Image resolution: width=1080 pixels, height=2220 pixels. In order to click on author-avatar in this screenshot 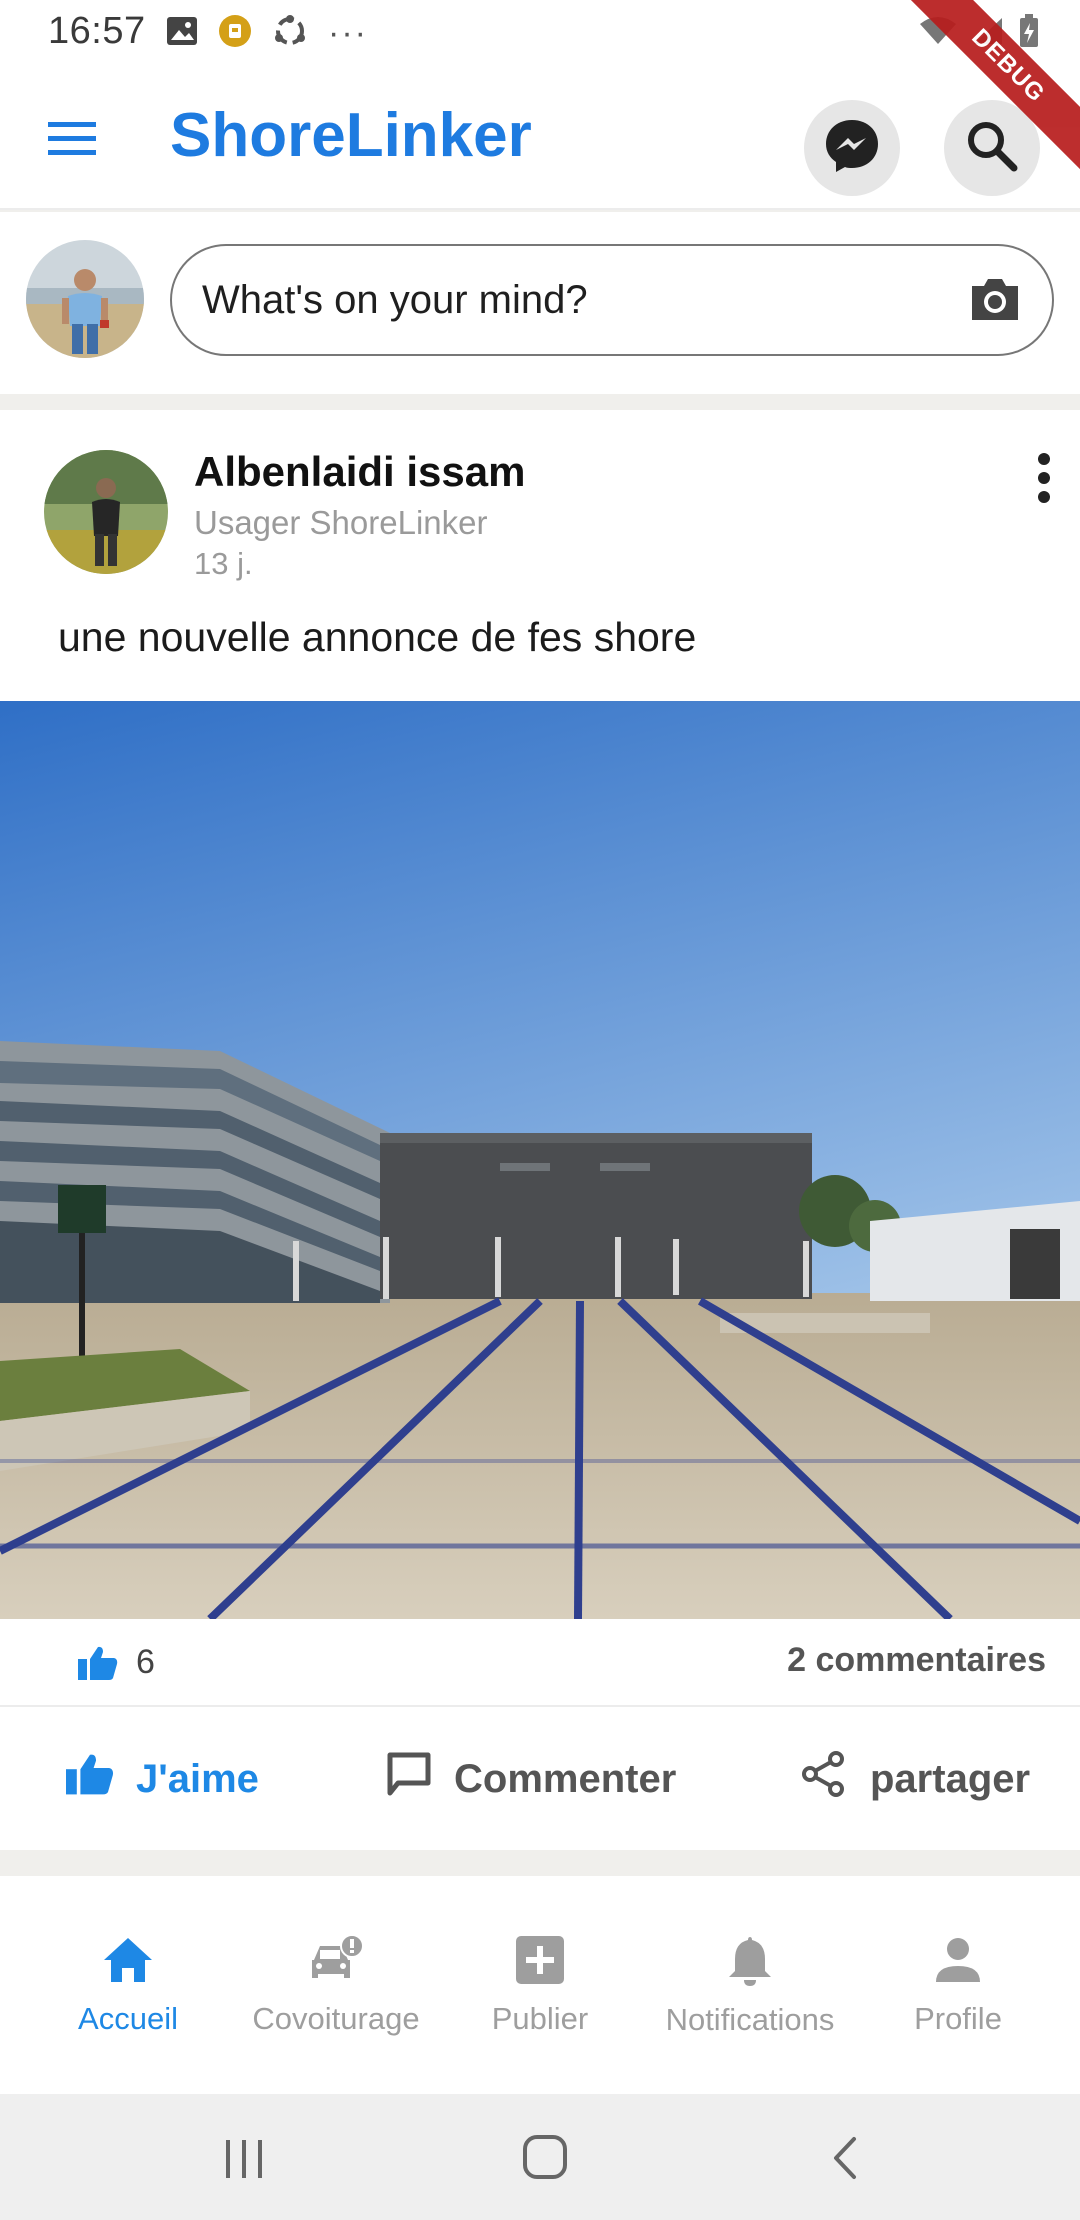, I will do `click(106, 512)`.